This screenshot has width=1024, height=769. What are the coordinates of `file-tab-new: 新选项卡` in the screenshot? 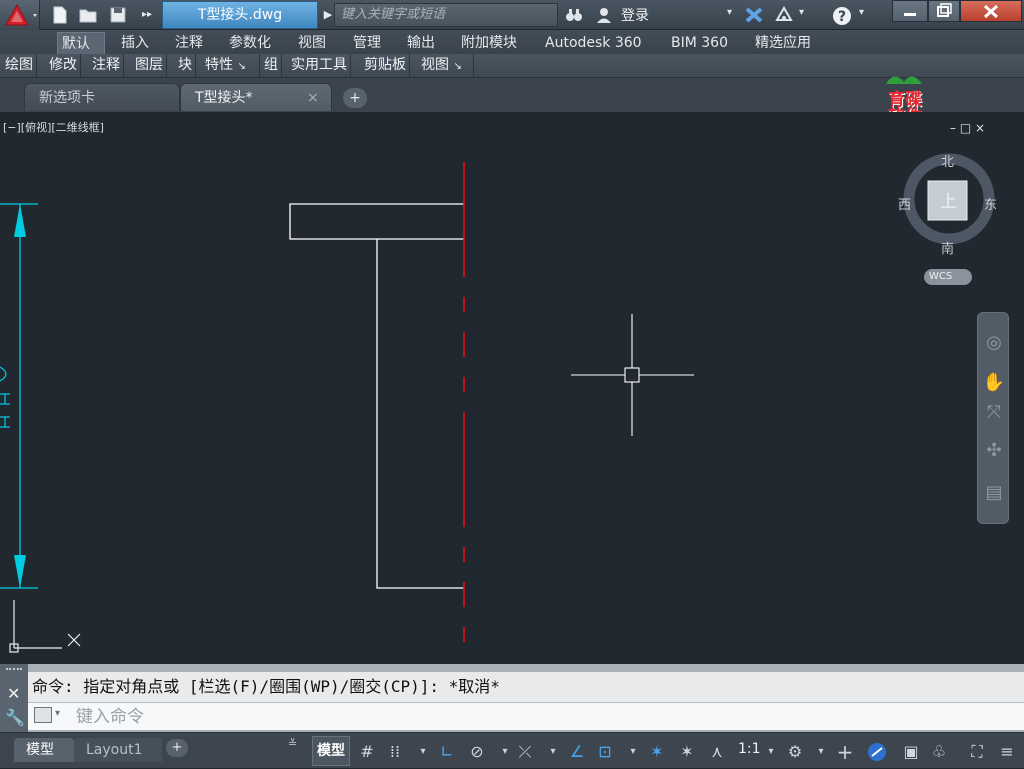 It's located at (102, 97).